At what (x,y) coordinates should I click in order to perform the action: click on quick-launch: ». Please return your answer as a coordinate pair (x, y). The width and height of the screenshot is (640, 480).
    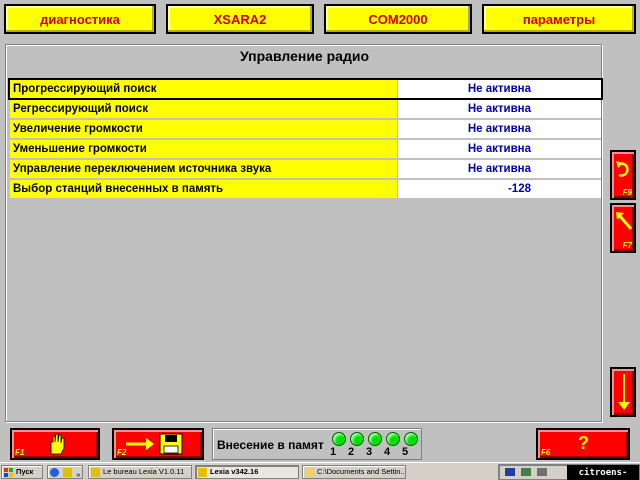
    Looking at the image, I should click on (65, 472).